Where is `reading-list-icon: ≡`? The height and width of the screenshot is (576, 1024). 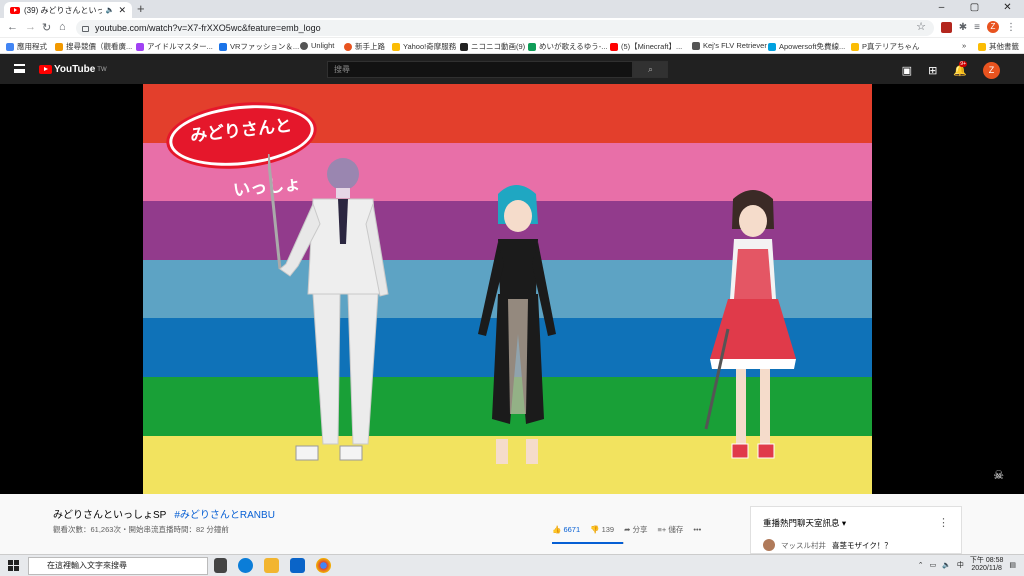 reading-list-icon: ≡ is located at coordinates (977, 27).